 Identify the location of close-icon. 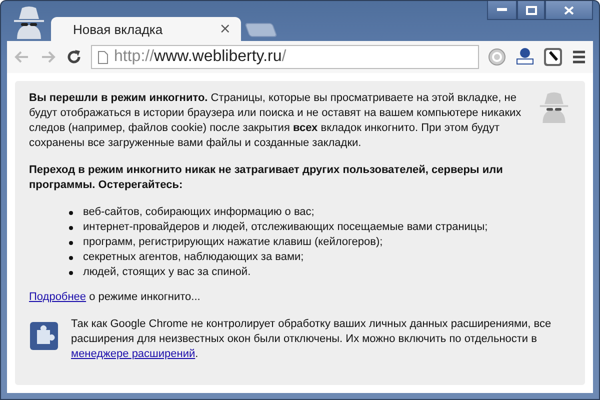
(569, 10).